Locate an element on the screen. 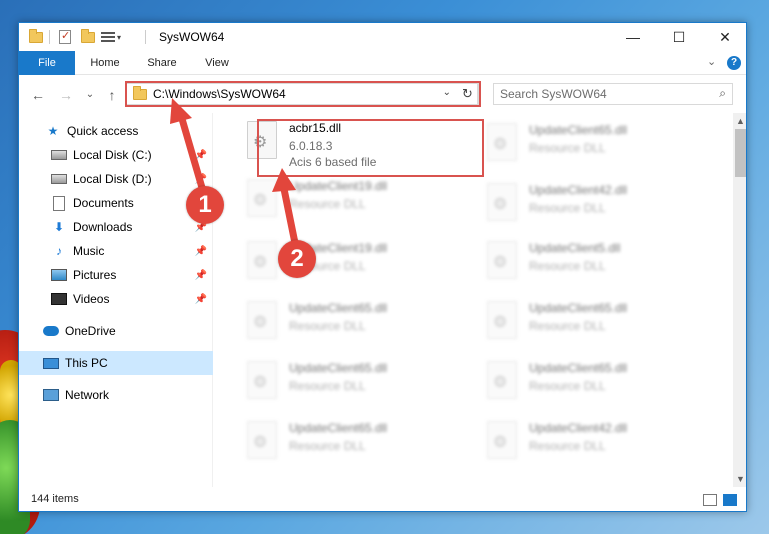 The width and height of the screenshot is (769, 534). callout-badge-two: 2 is located at coordinates (297, 259).